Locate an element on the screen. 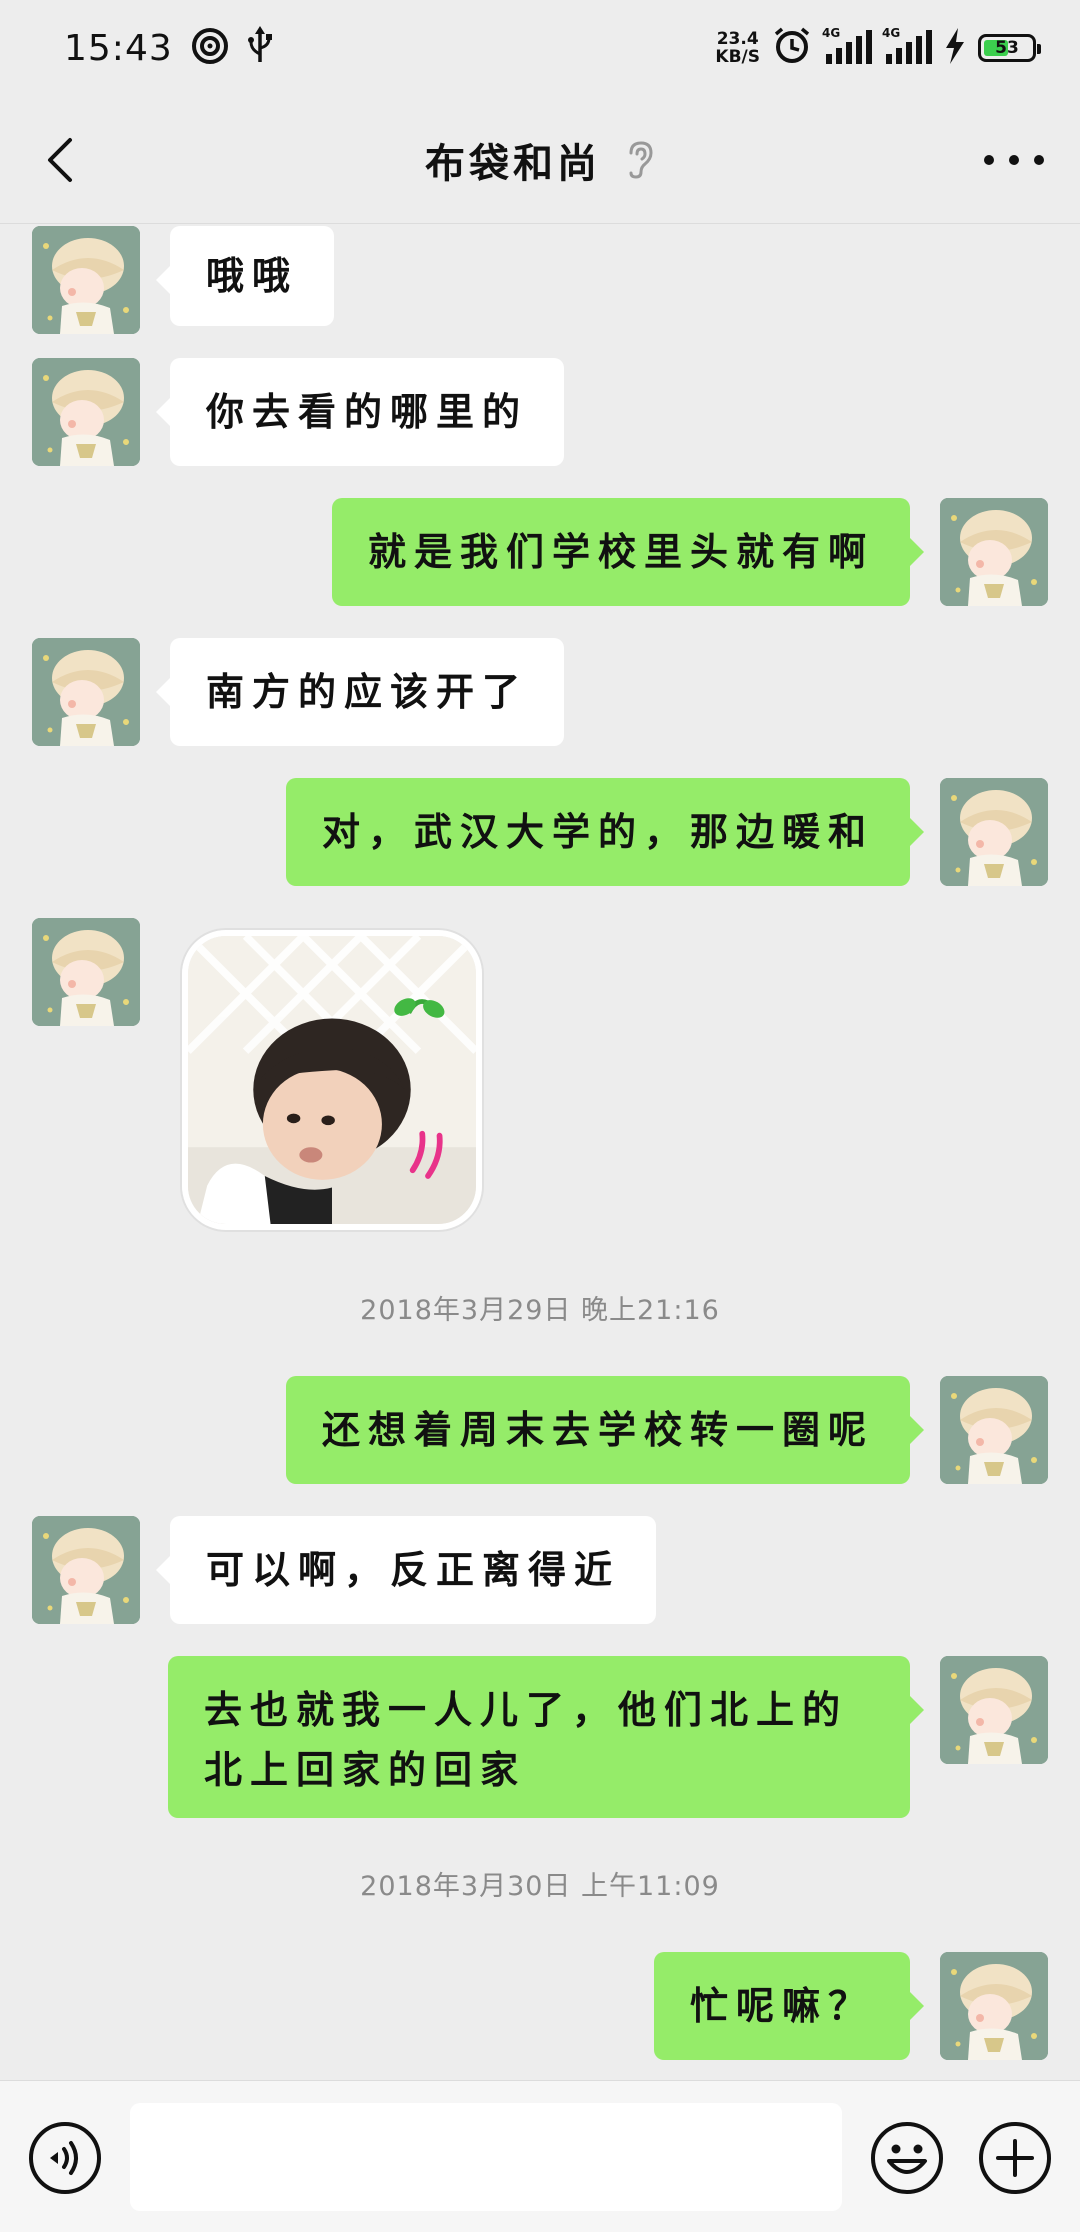 The height and width of the screenshot is (2232, 1080). incoming-message: 你去看的哪里的 is located at coordinates (360, 412).